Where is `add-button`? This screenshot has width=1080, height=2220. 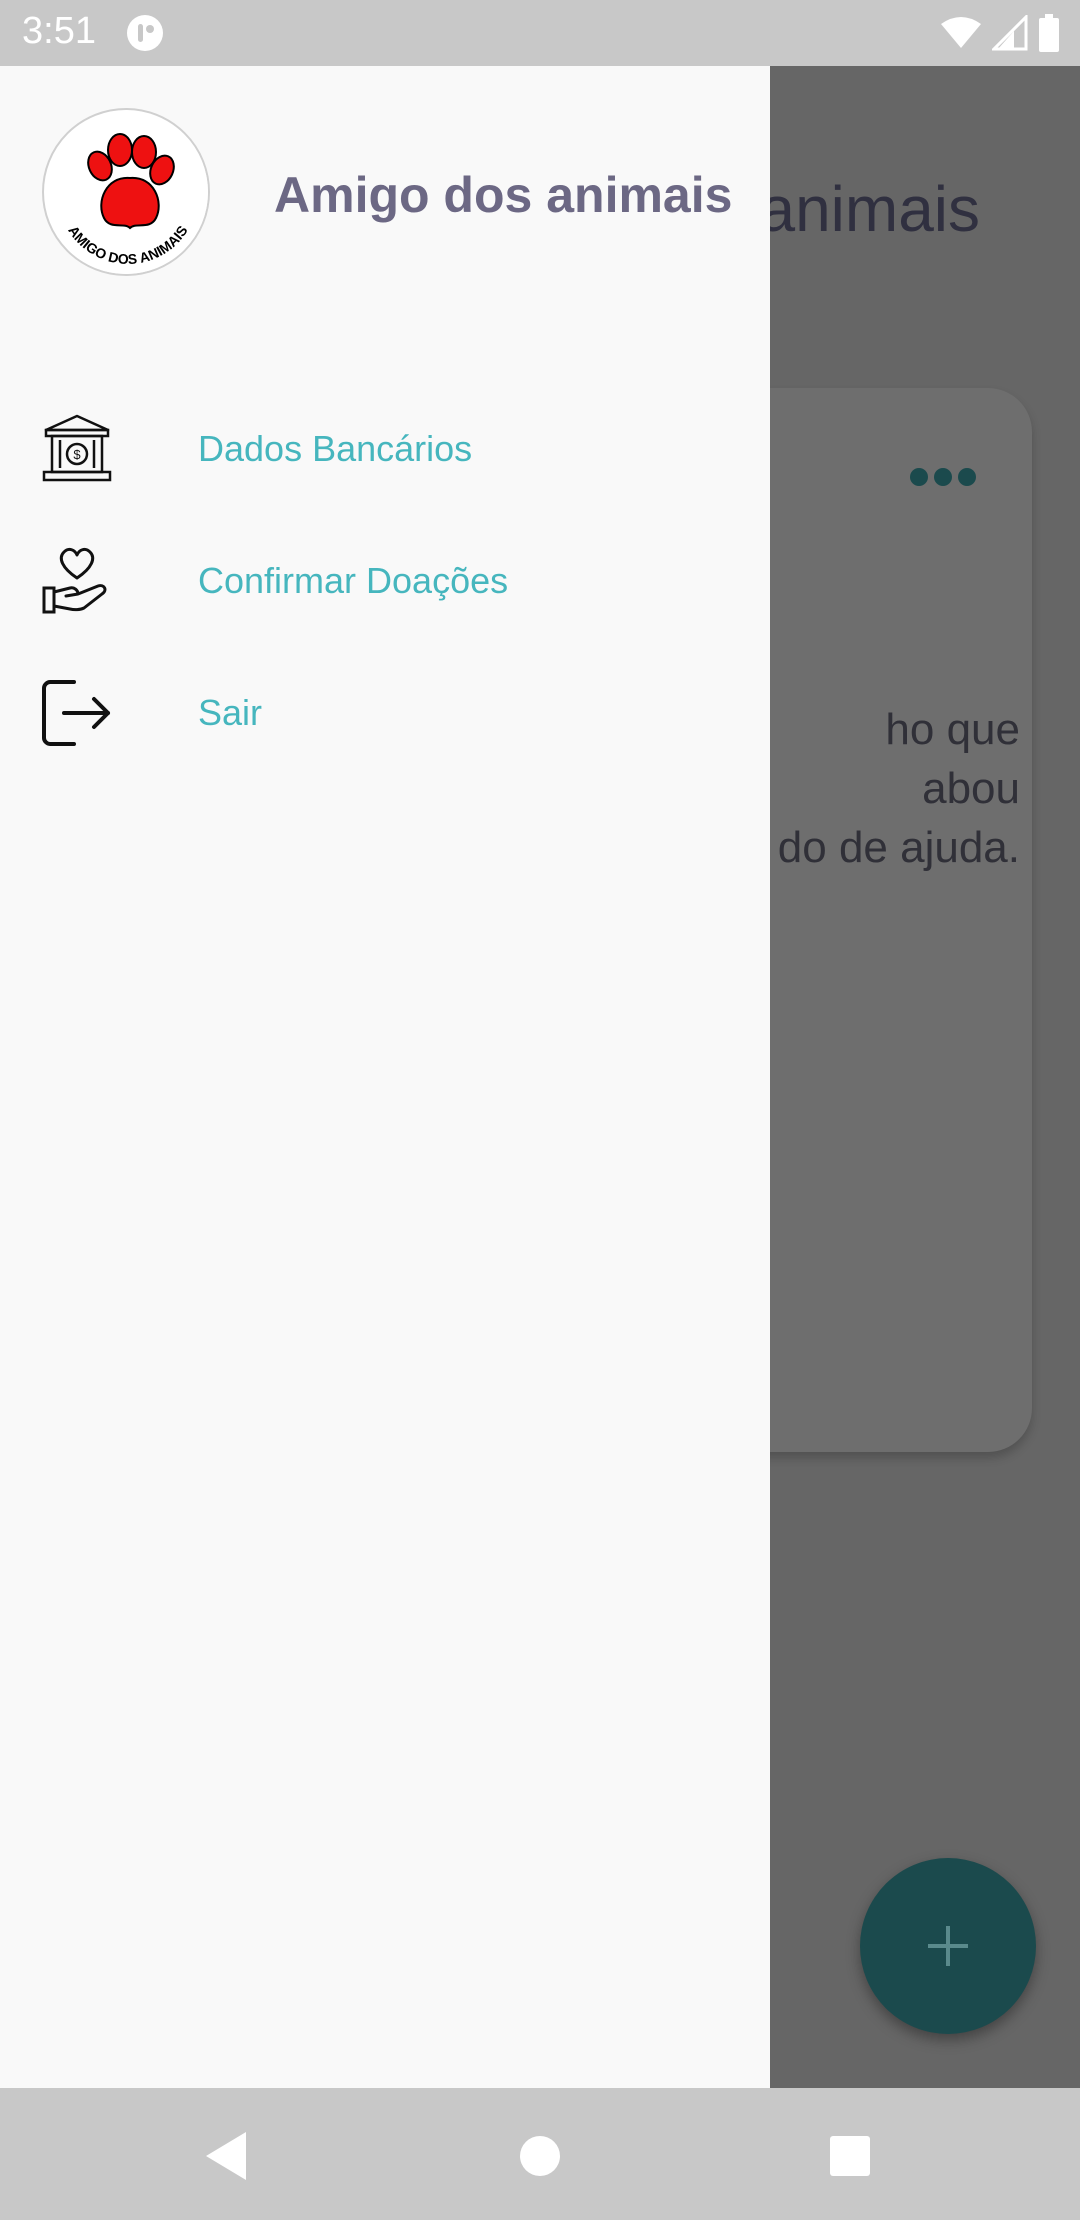 add-button is located at coordinates (948, 1946).